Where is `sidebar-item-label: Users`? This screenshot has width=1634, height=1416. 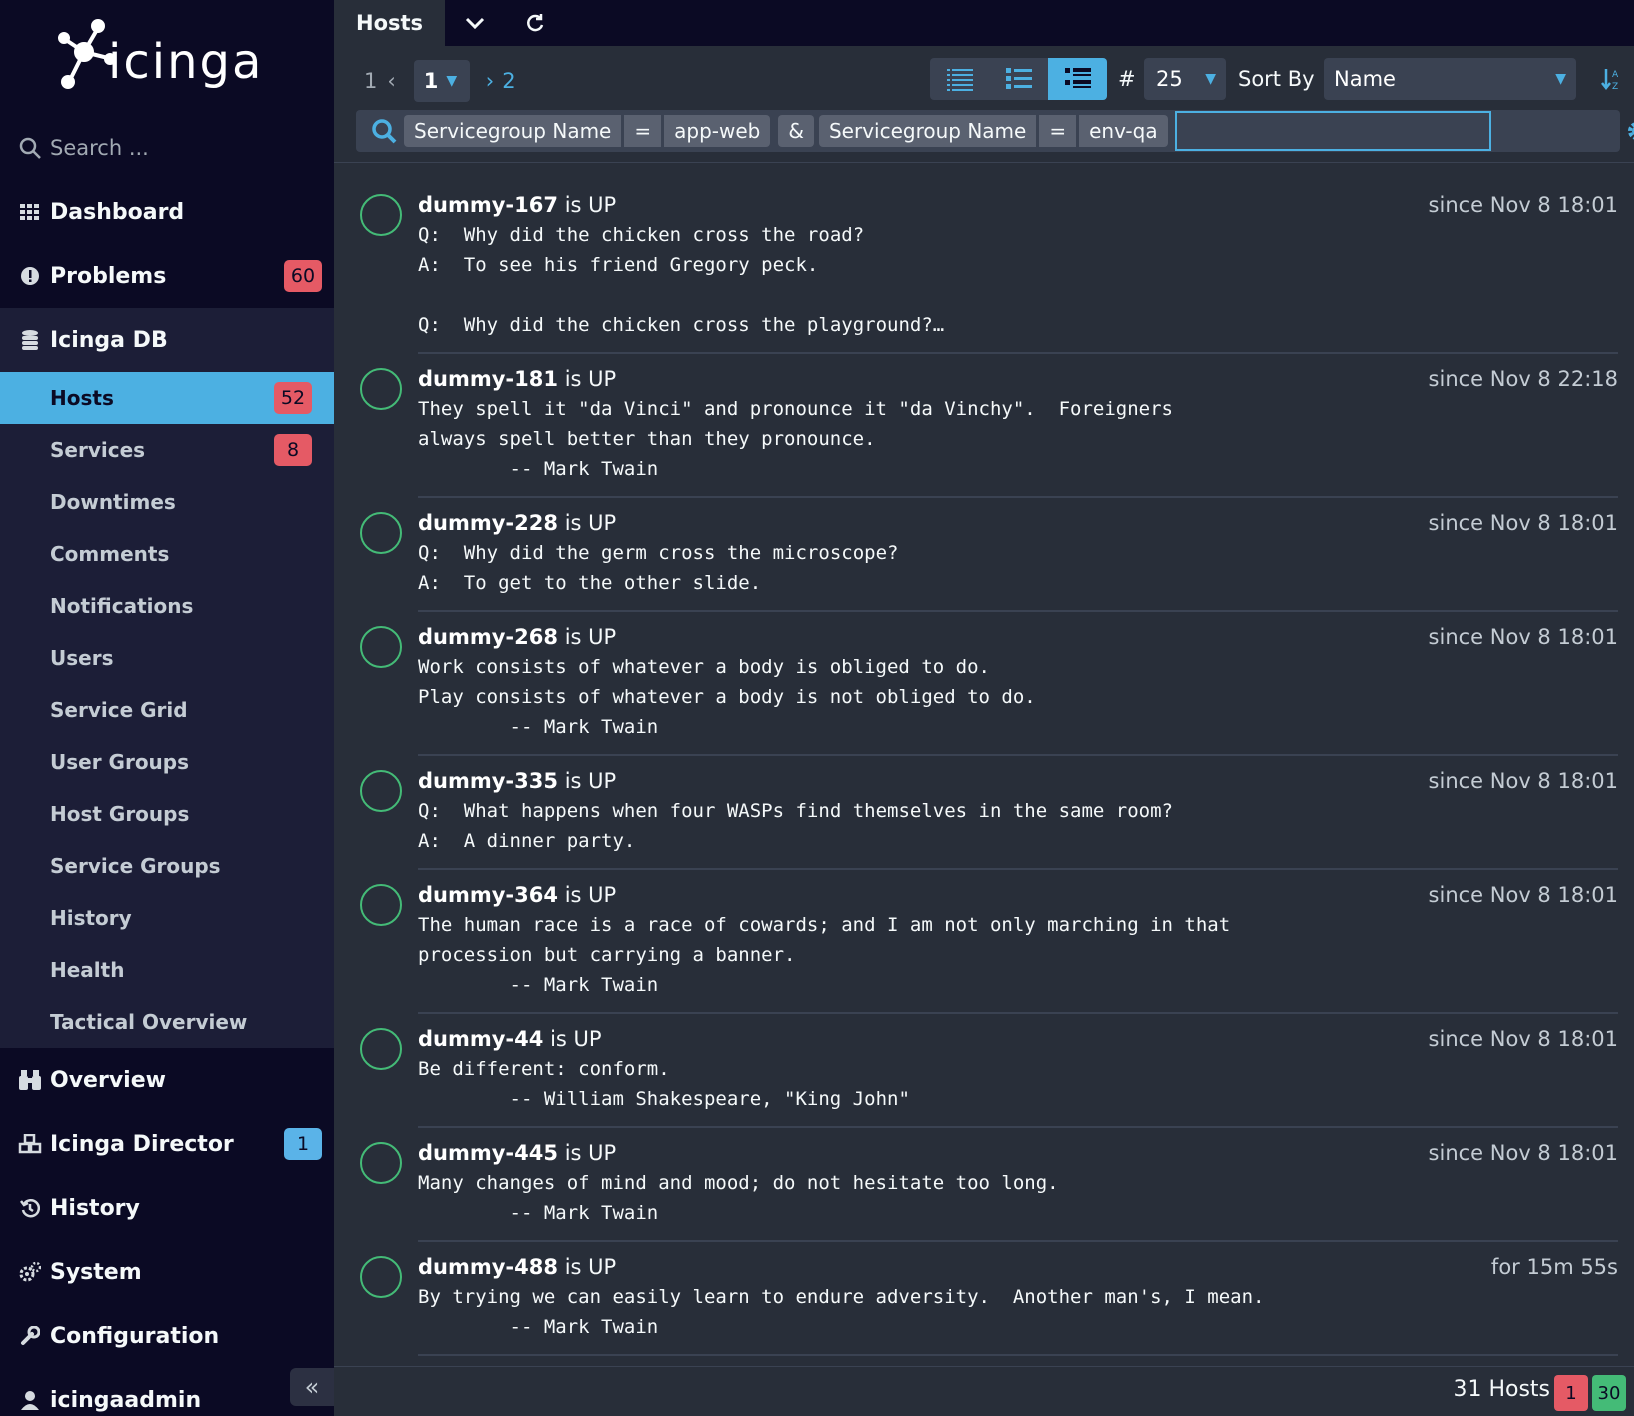 sidebar-item-label: Users is located at coordinates (82, 658).